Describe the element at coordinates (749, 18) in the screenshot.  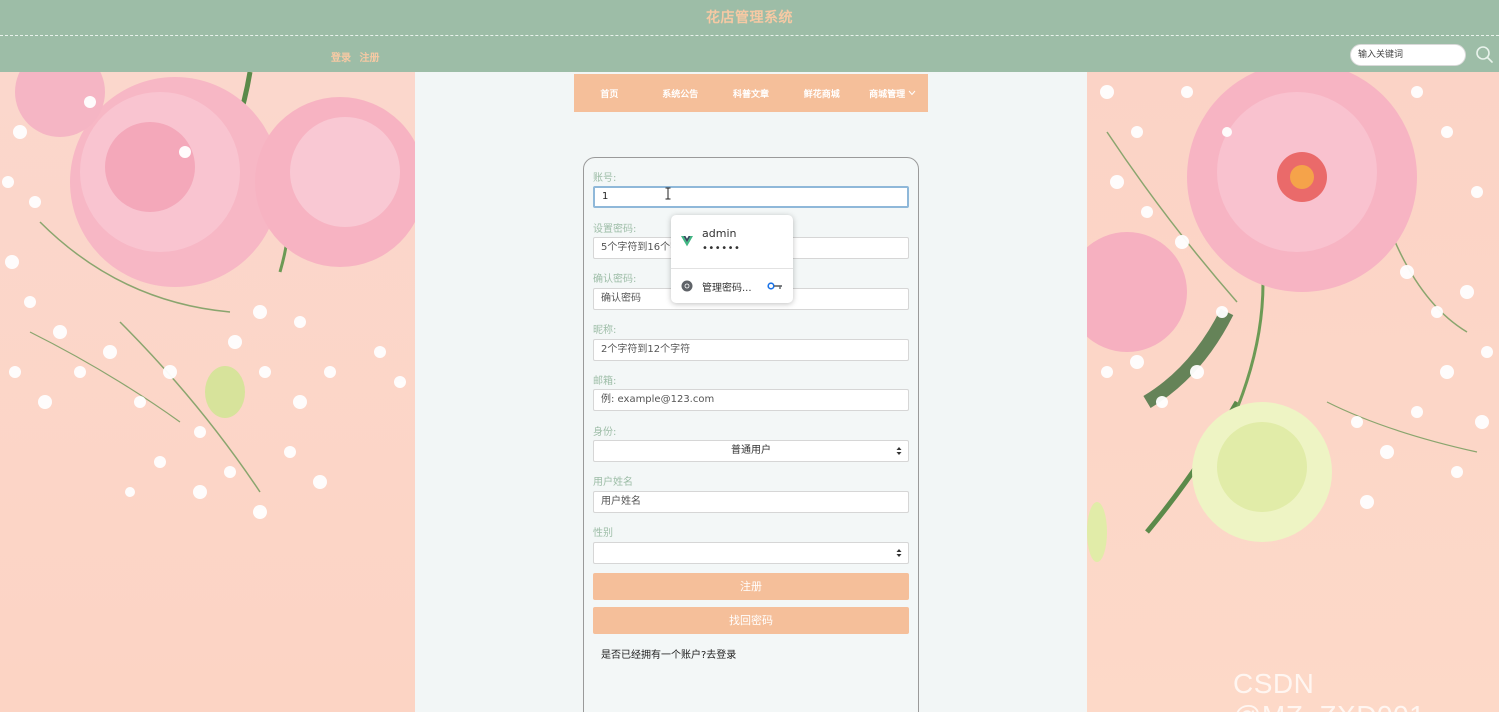
I see `site-title: 花店管理系统` at that location.